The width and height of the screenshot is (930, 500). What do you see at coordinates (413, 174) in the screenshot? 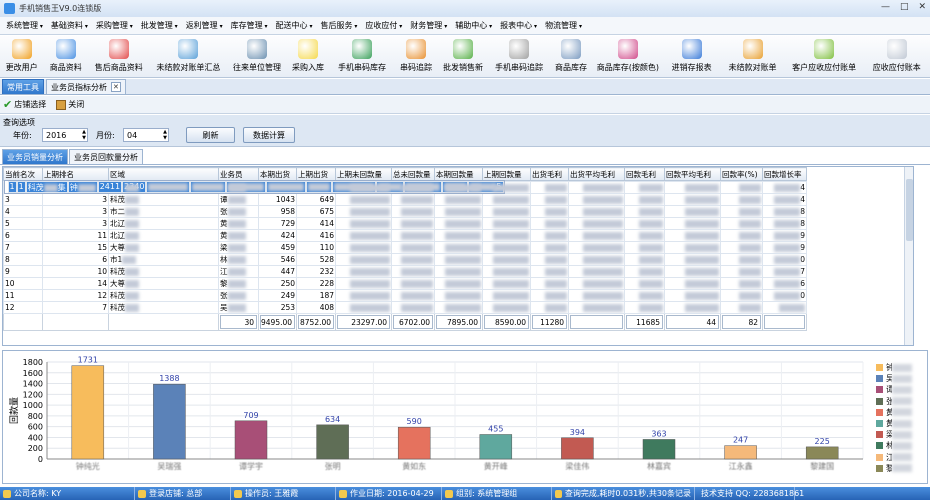
I see `column-header: 总未回款量` at bounding box center [413, 174].